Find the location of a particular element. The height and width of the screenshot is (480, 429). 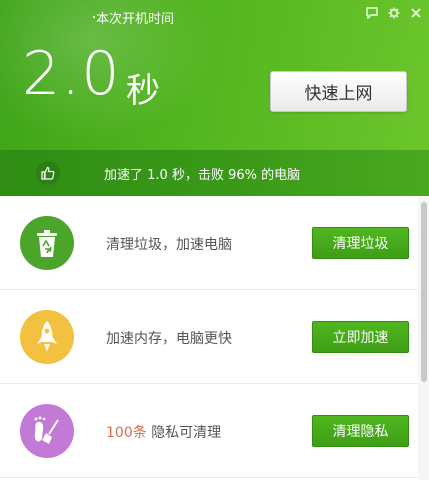

recycle-trash-icon is located at coordinates (47, 243).